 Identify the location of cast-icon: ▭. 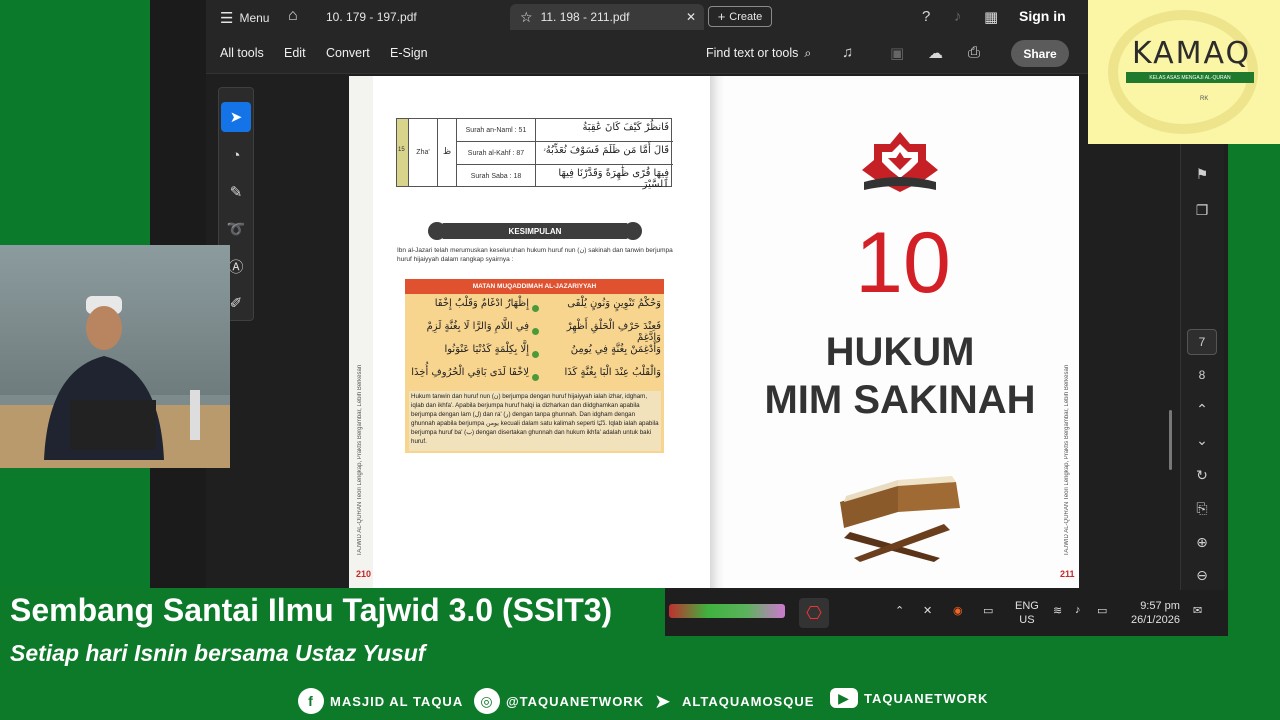
(988, 610).